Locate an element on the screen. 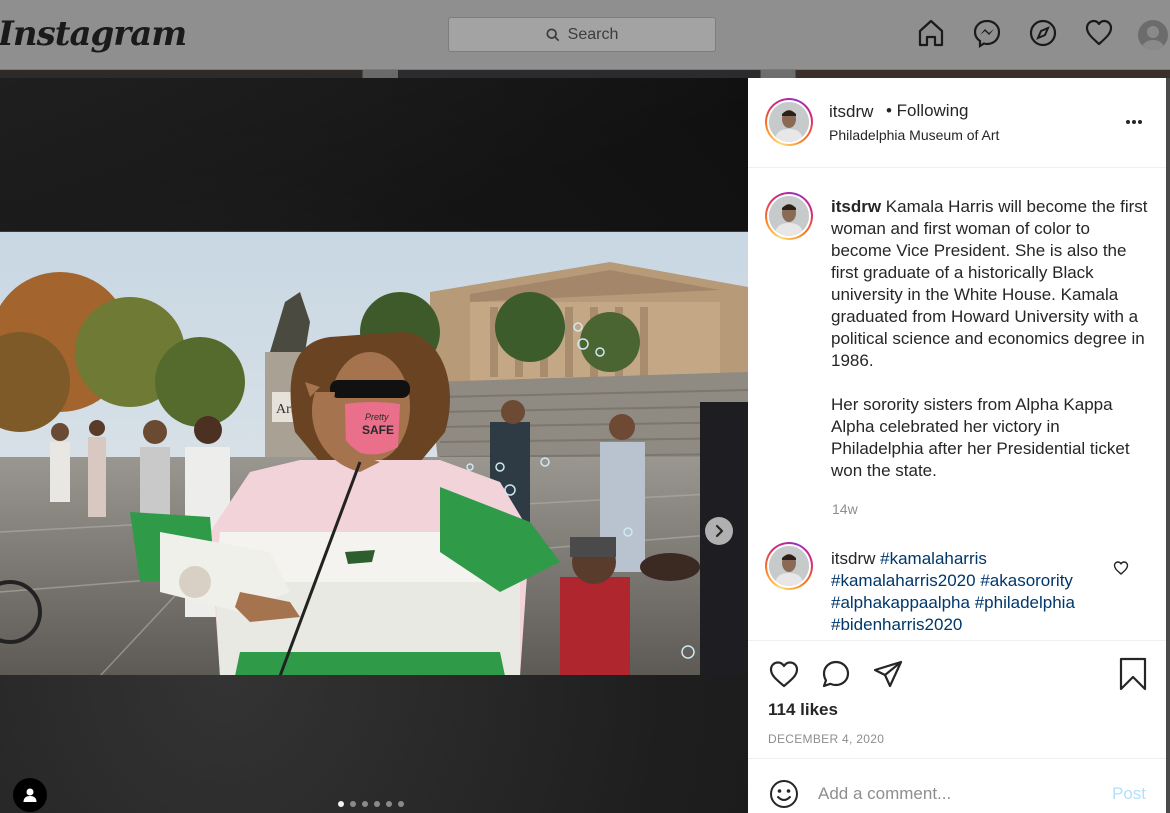 The image size is (1170, 813). profile-avatar is located at coordinates (1153, 35).